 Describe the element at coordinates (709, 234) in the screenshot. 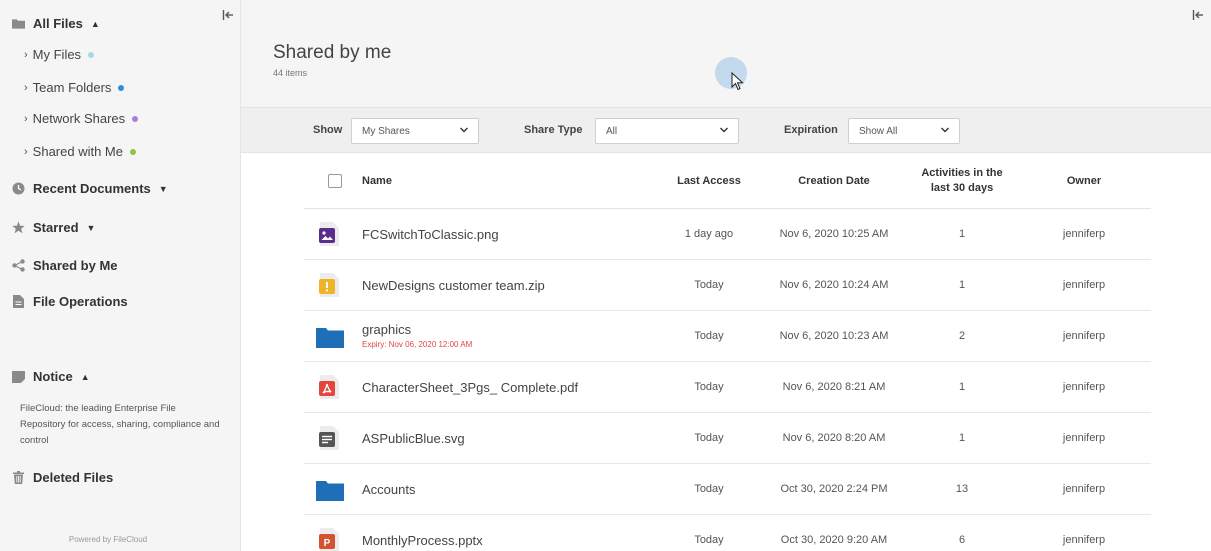

I see `last-access-cell: 1 day ago` at that location.